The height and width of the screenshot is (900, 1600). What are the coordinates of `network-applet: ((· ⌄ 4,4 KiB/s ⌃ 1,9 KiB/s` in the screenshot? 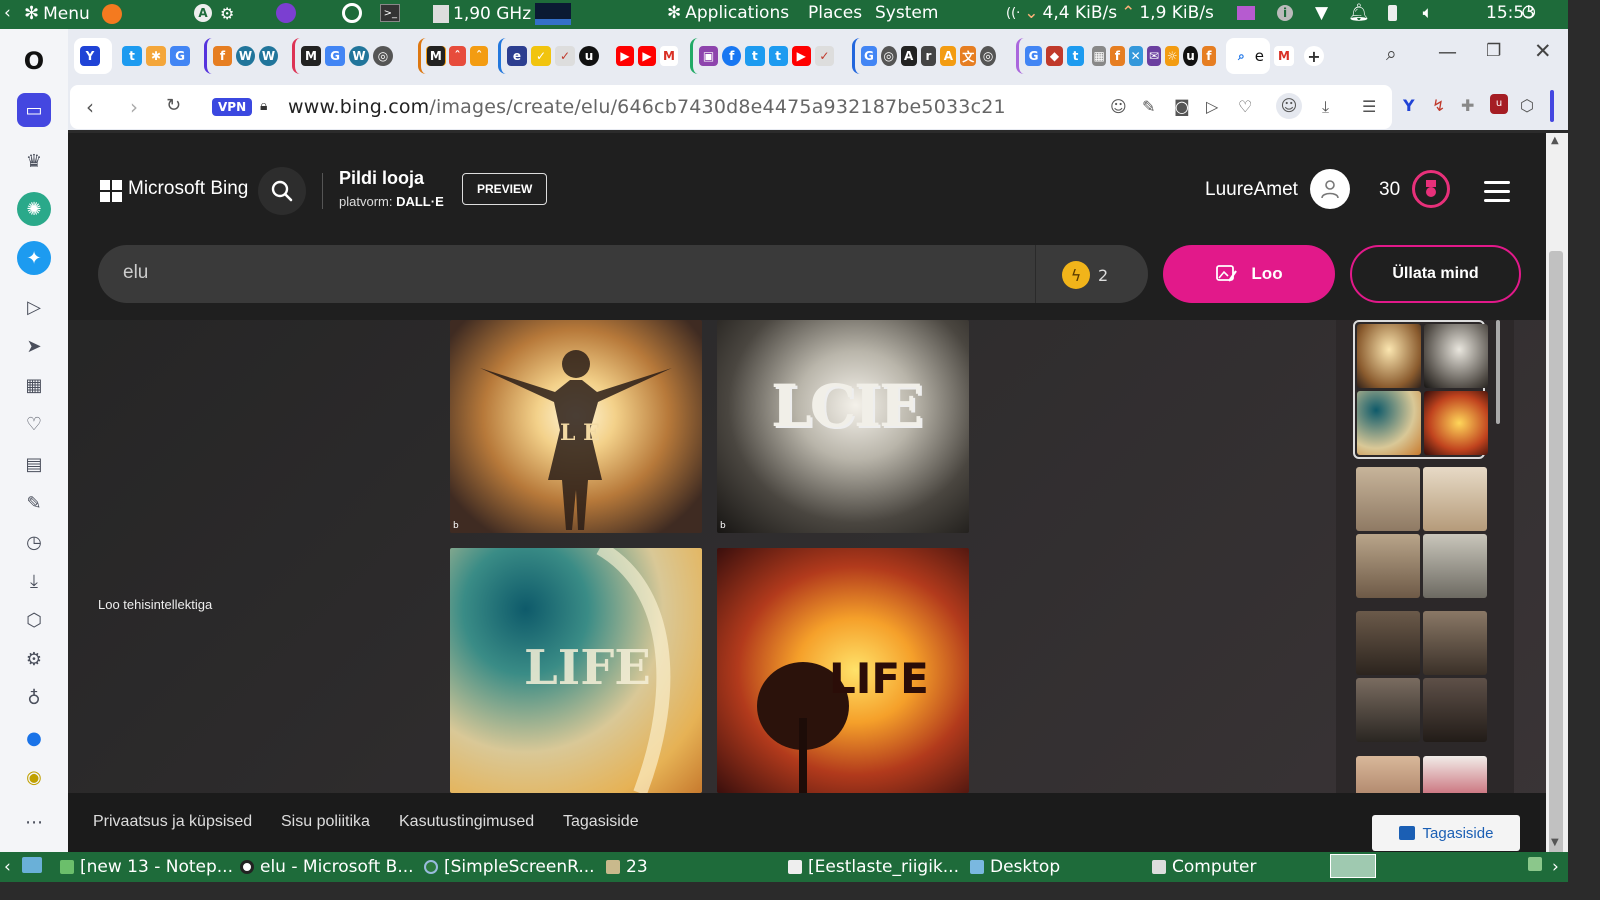 It's located at (1110, 13).